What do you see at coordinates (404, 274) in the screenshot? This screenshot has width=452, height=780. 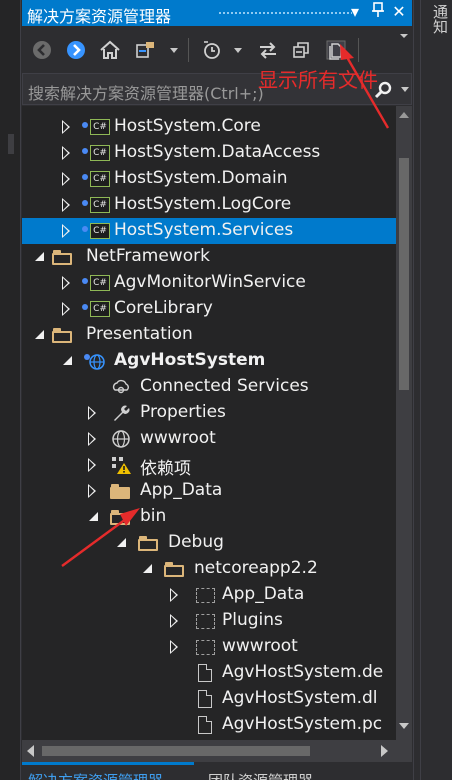 I see `vertical-scroll-thumb` at bounding box center [404, 274].